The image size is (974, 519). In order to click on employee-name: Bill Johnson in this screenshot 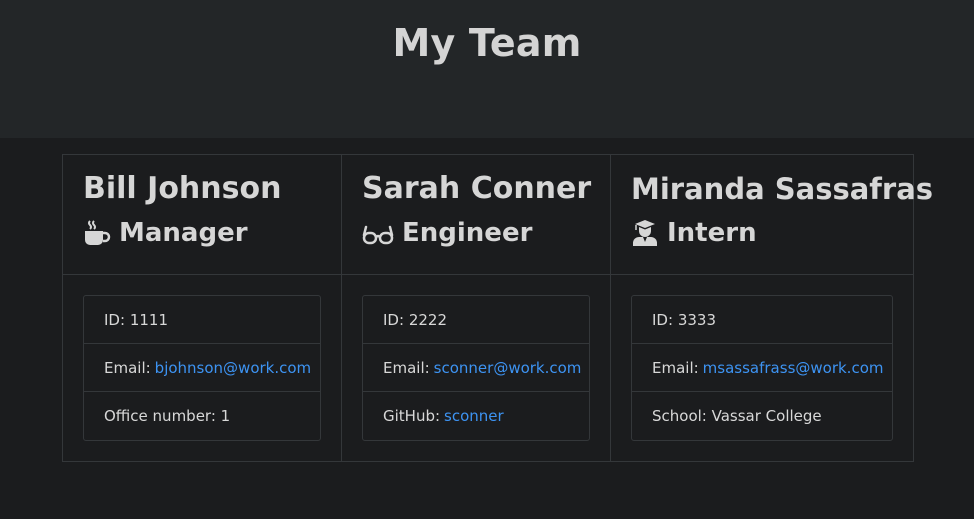, I will do `click(182, 188)`.